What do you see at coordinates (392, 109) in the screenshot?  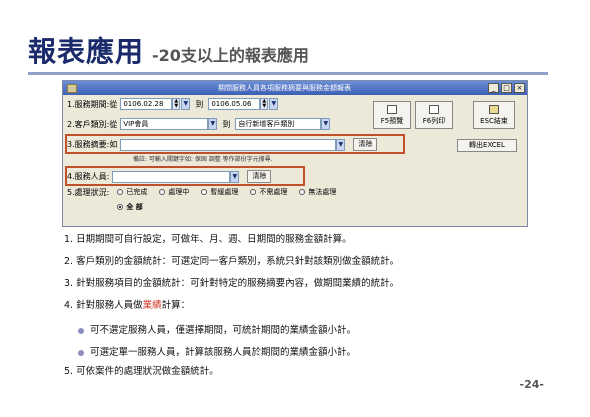 I see `preview-icon` at bounding box center [392, 109].